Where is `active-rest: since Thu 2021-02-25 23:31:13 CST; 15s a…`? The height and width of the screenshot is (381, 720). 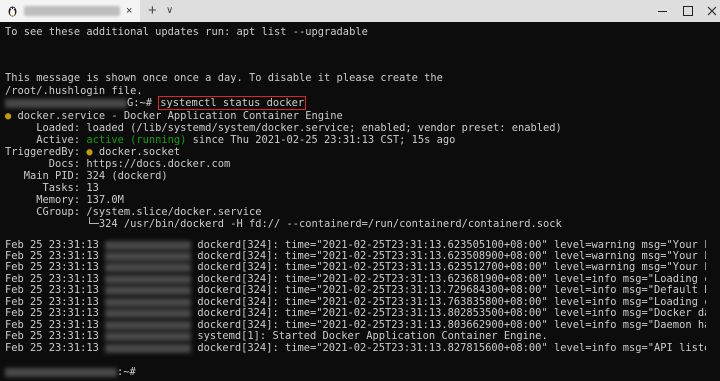 active-rest: since Thu 2021-02-25 23:31:13 CST; 15s a… is located at coordinates (321, 140).